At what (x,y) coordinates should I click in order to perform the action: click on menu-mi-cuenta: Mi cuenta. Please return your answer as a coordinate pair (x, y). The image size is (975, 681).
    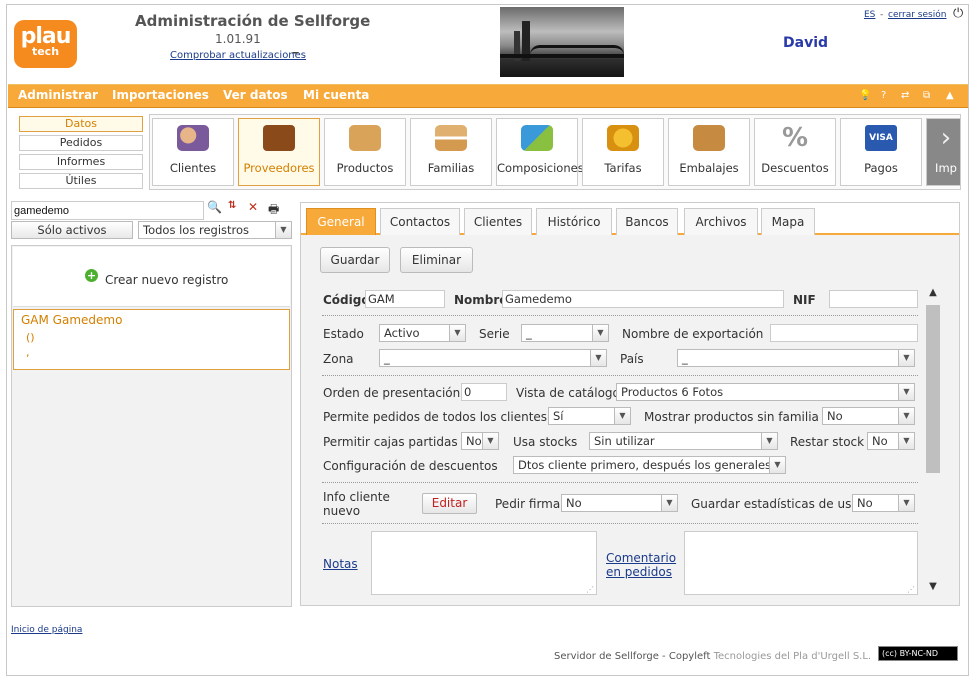
    Looking at the image, I should click on (336, 95).